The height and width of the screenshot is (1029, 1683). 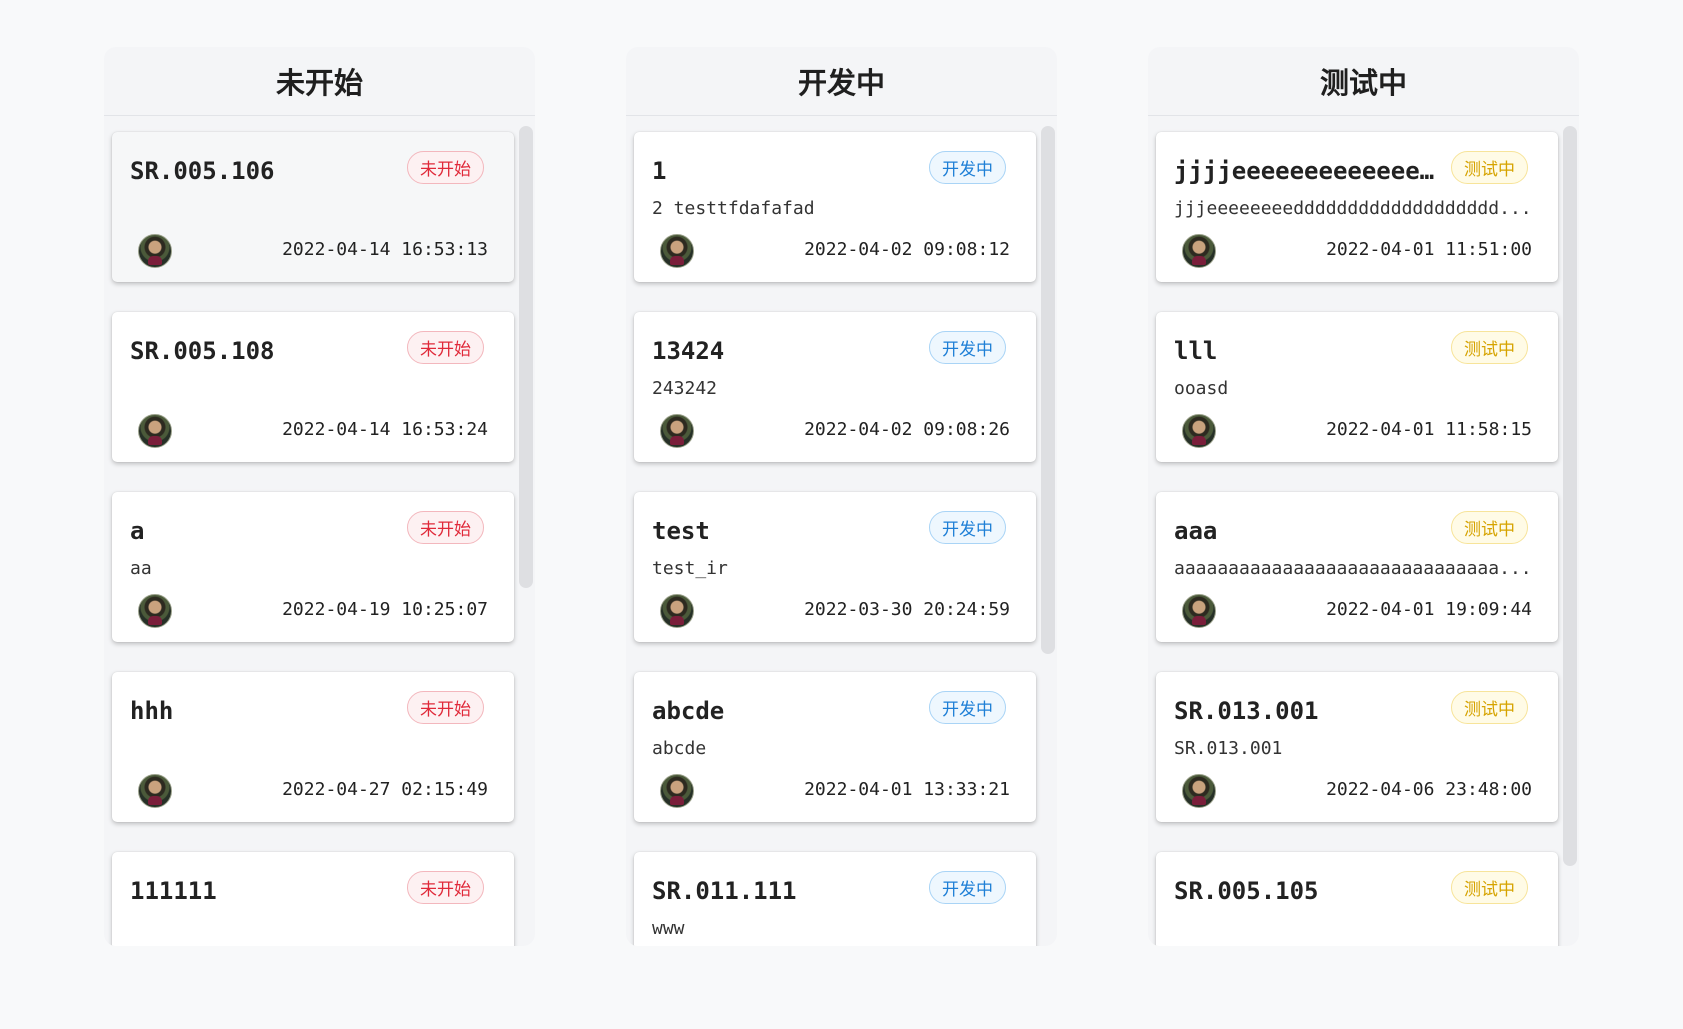 What do you see at coordinates (385, 249) in the screenshot?
I see `card-timestamp: 2022-04-14 16:53:13` at bounding box center [385, 249].